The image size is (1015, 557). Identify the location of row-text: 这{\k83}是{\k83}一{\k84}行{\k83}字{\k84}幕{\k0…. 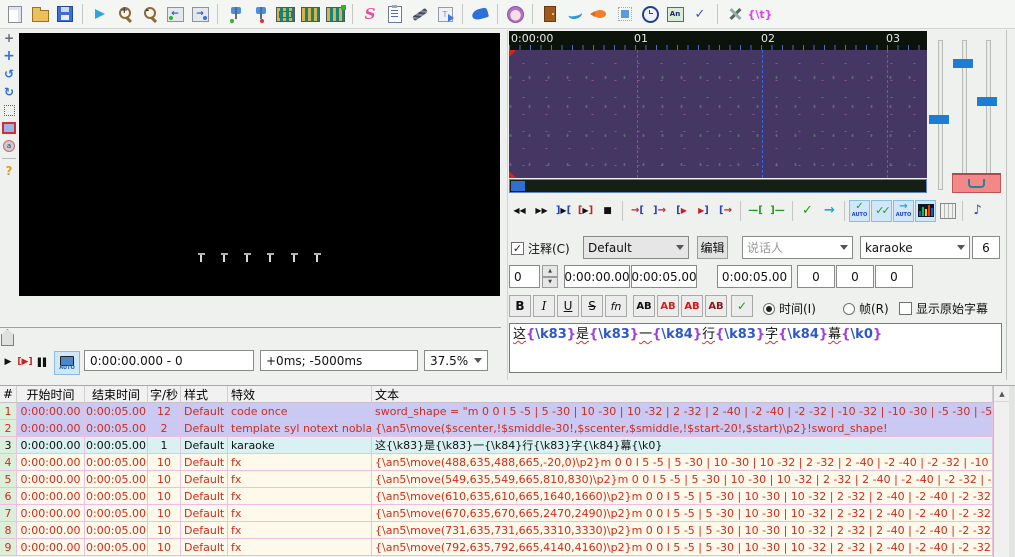
(682, 445).